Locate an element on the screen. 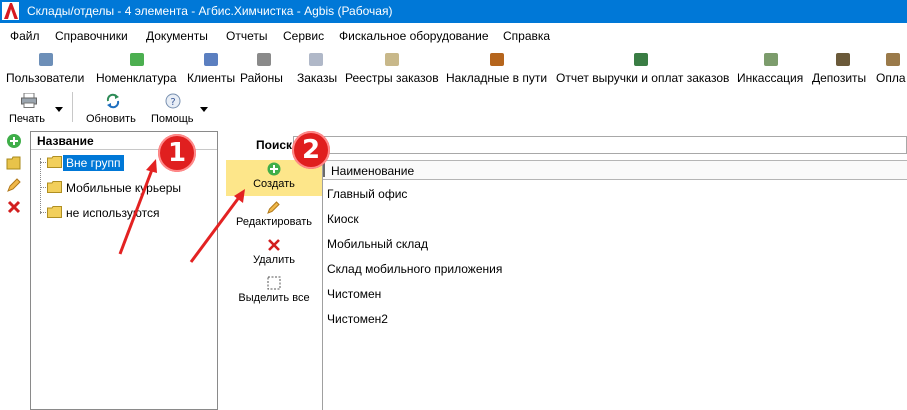 This screenshot has height=410, width=907. table-row: Склад мобильного приложения is located at coordinates (615, 268).